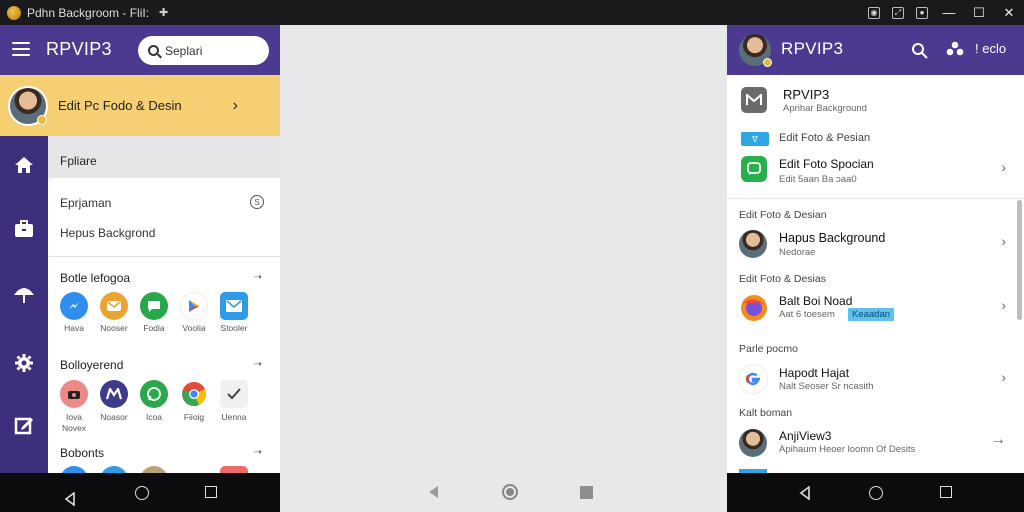 This screenshot has width=1024, height=512. What do you see at coordinates (234, 417) in the screenshot?
I see `app-label: Uenna` at bounding box center [234, 417].